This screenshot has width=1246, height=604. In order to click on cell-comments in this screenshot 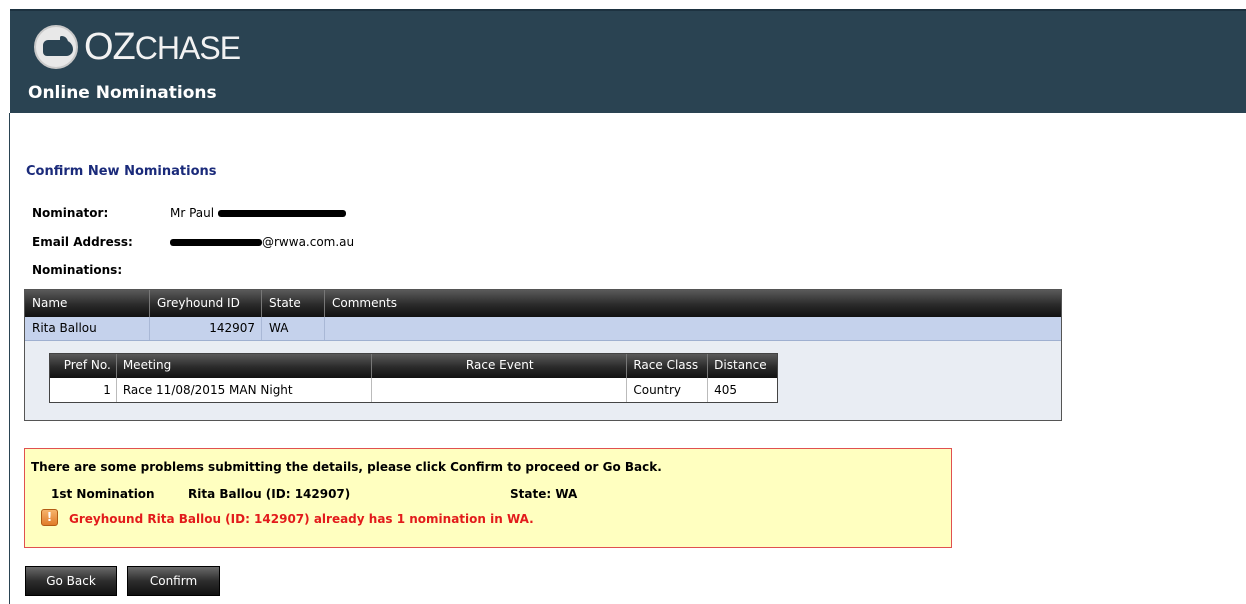, I will do `click(693, 328)`.